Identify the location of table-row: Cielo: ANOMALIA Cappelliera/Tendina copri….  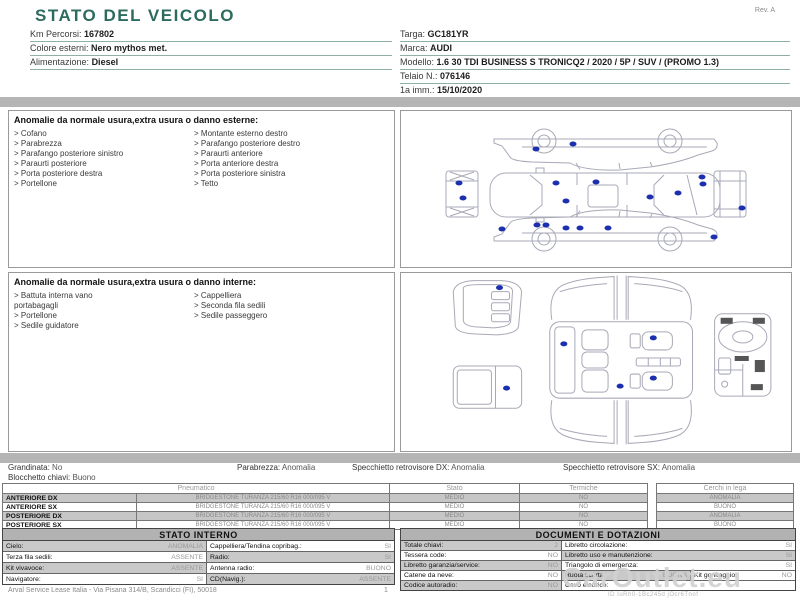
(198, 546).